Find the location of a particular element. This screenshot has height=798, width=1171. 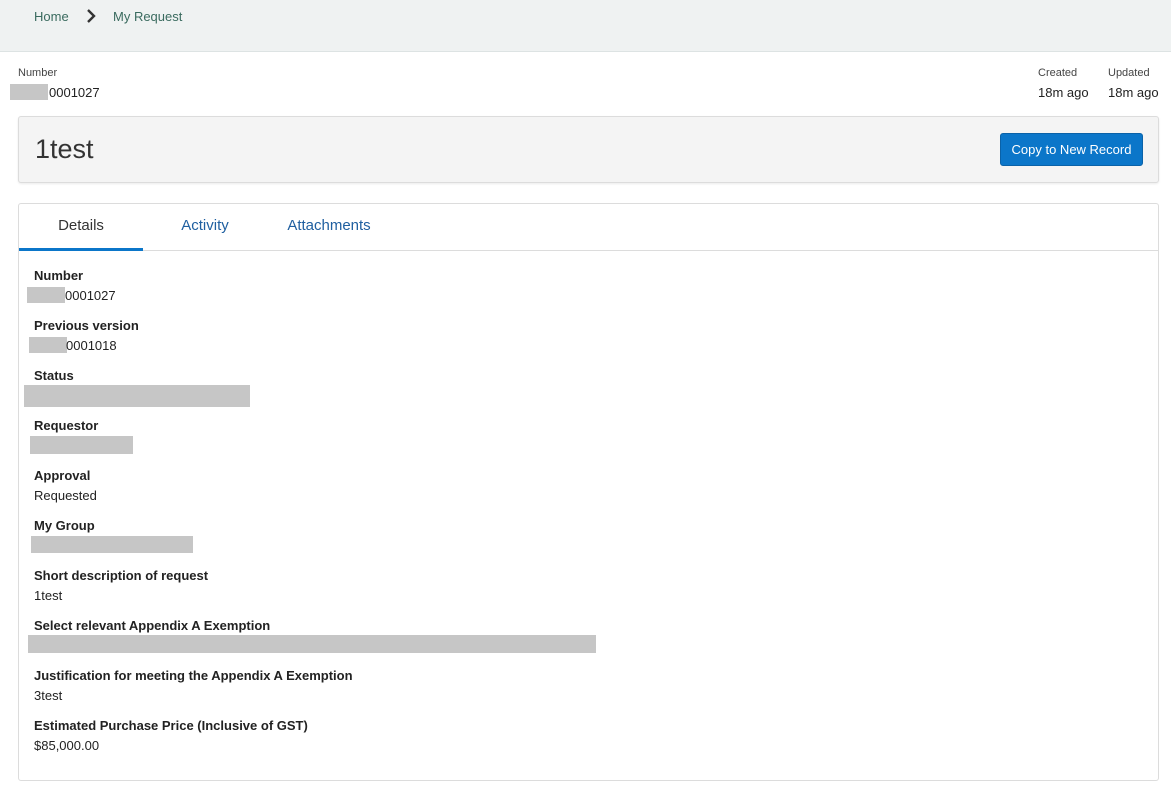

field-label: My Group is located at coordinates (64, 525).